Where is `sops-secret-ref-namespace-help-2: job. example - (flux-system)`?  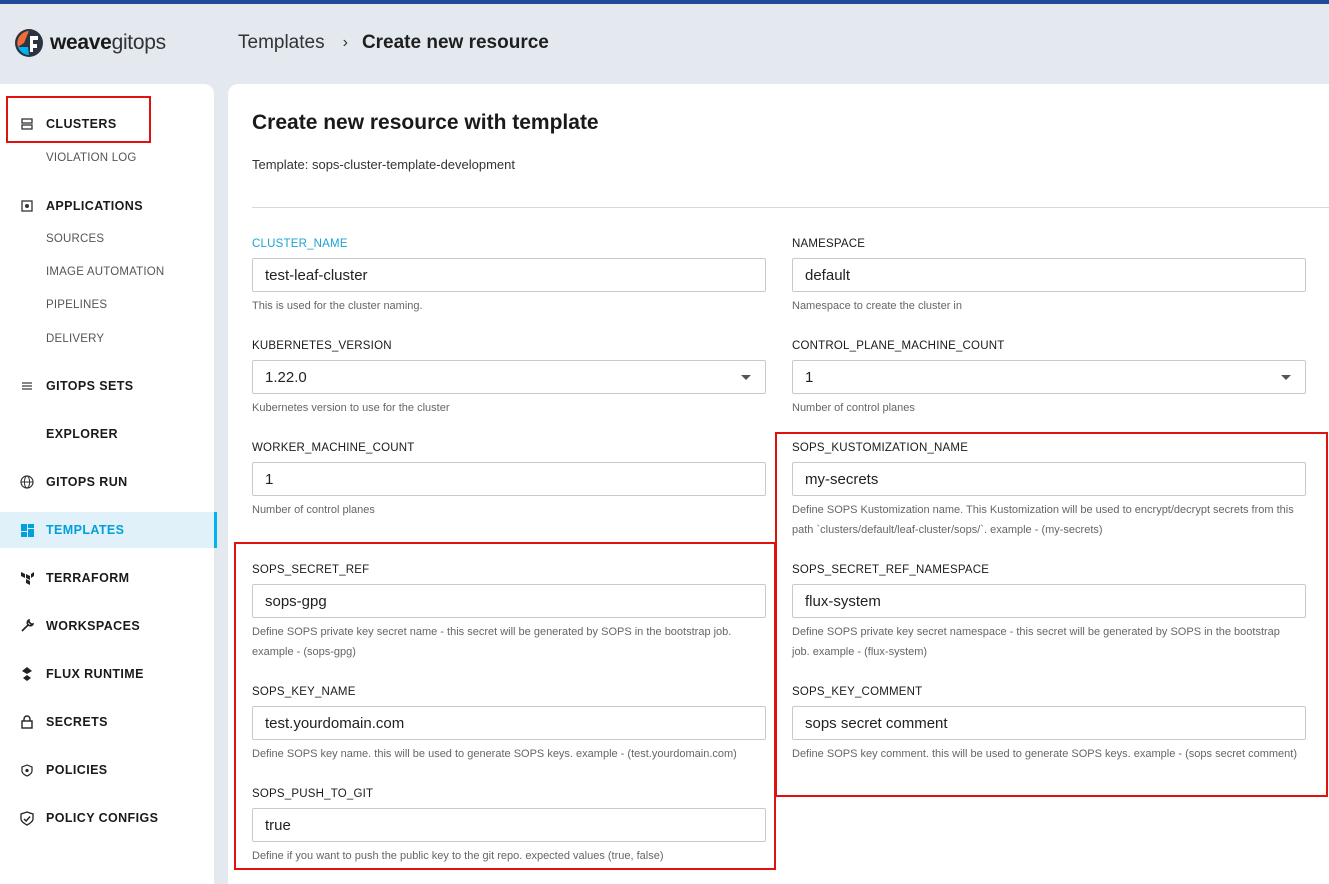
sops-secret-ref-namespace-help-2: job. example - (flux-system) is located at coordinates (860, 652).